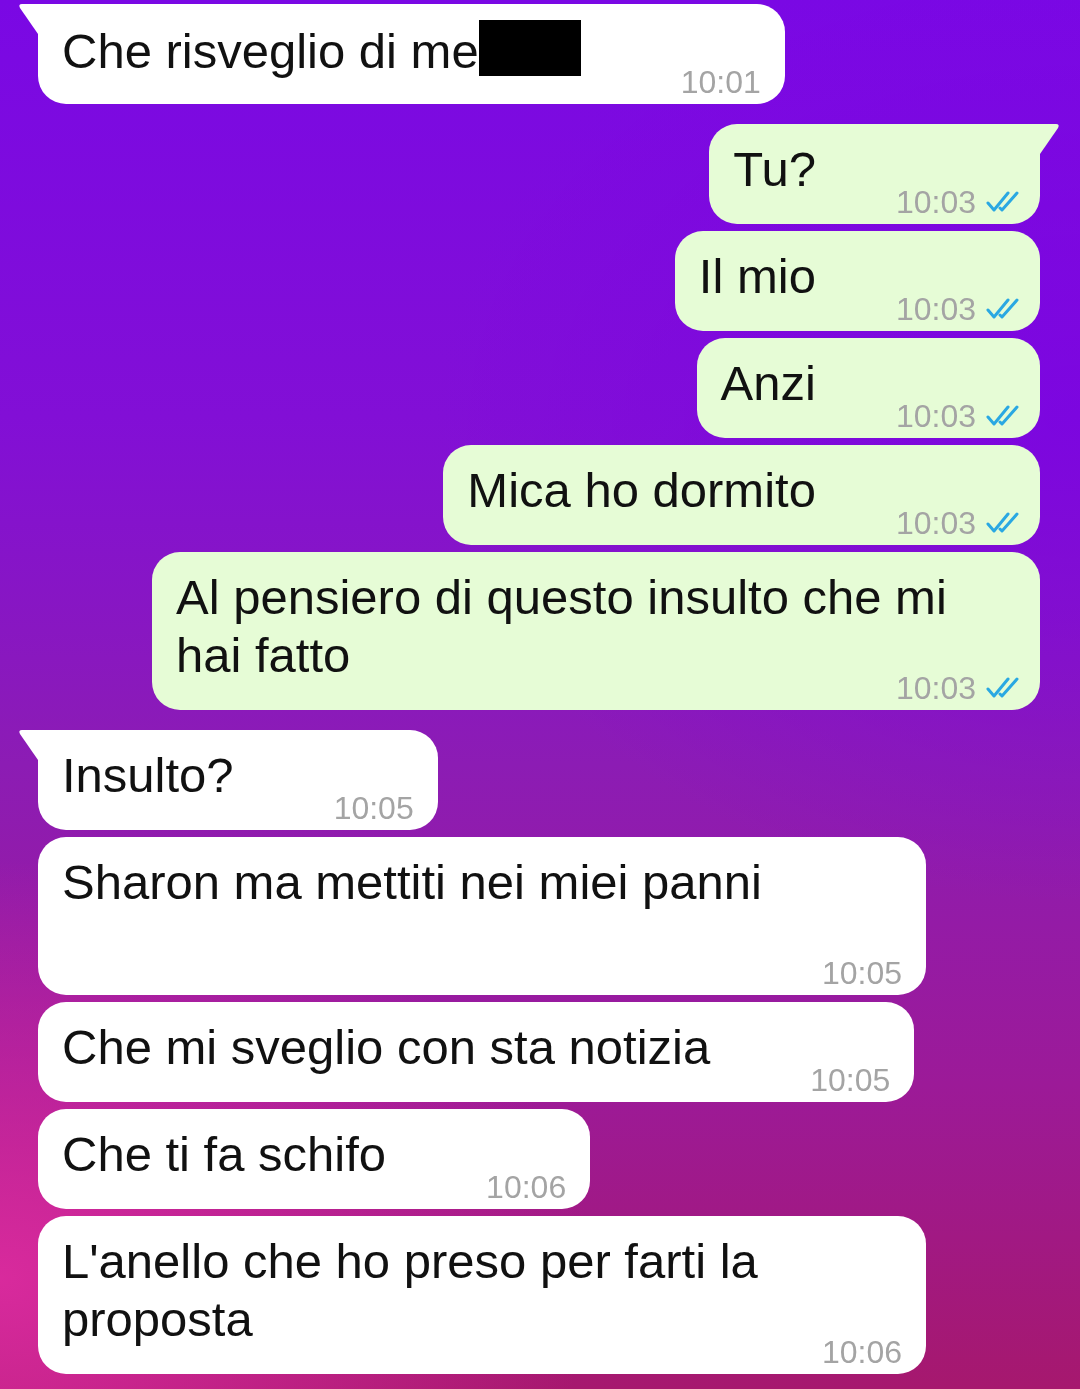 The height and width of the screenshot is (1389, 1080). I want to click on message-text: Che mi sveglio con sta notizia, so click(386, 1047).